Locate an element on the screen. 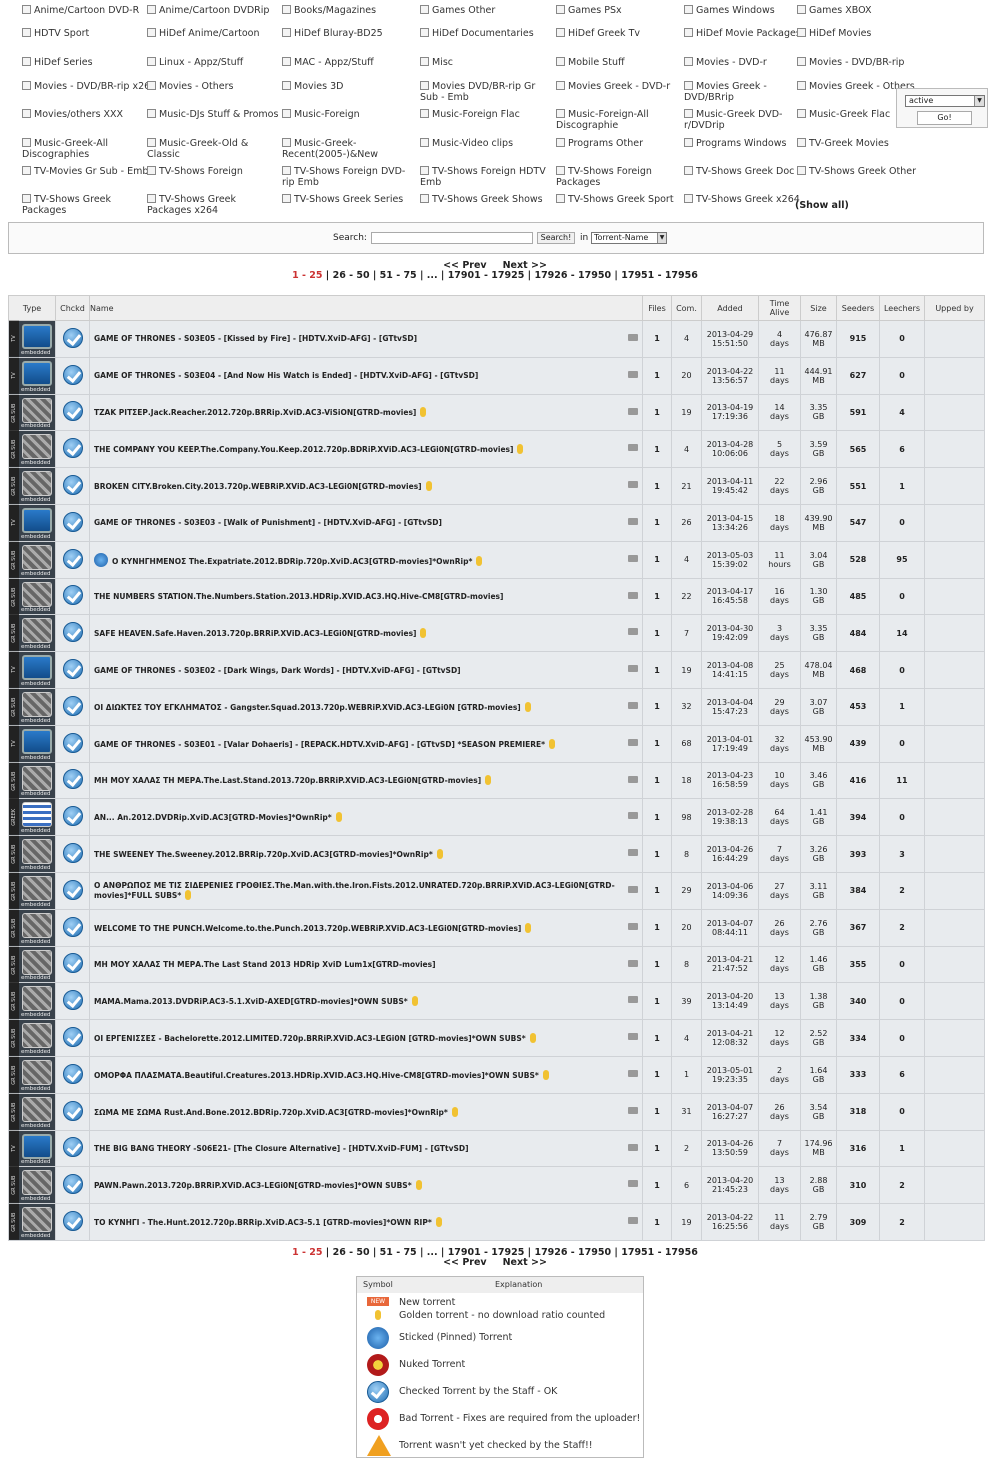 This screenshot has width=990, height=1467. leechers-cell: 2 is located at coordinates (902, 927).